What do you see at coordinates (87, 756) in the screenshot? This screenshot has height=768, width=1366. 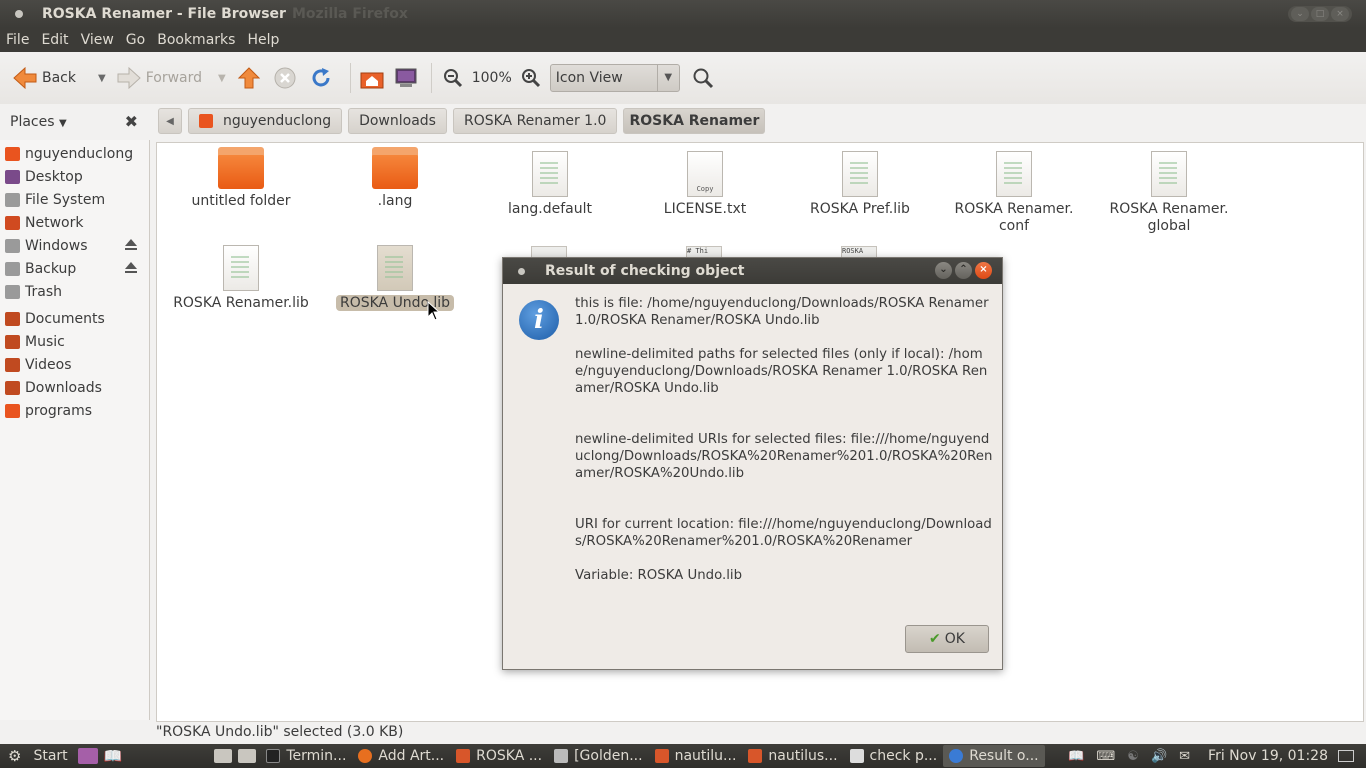 I see `launcher-icon` at bounding box center [87, 756].